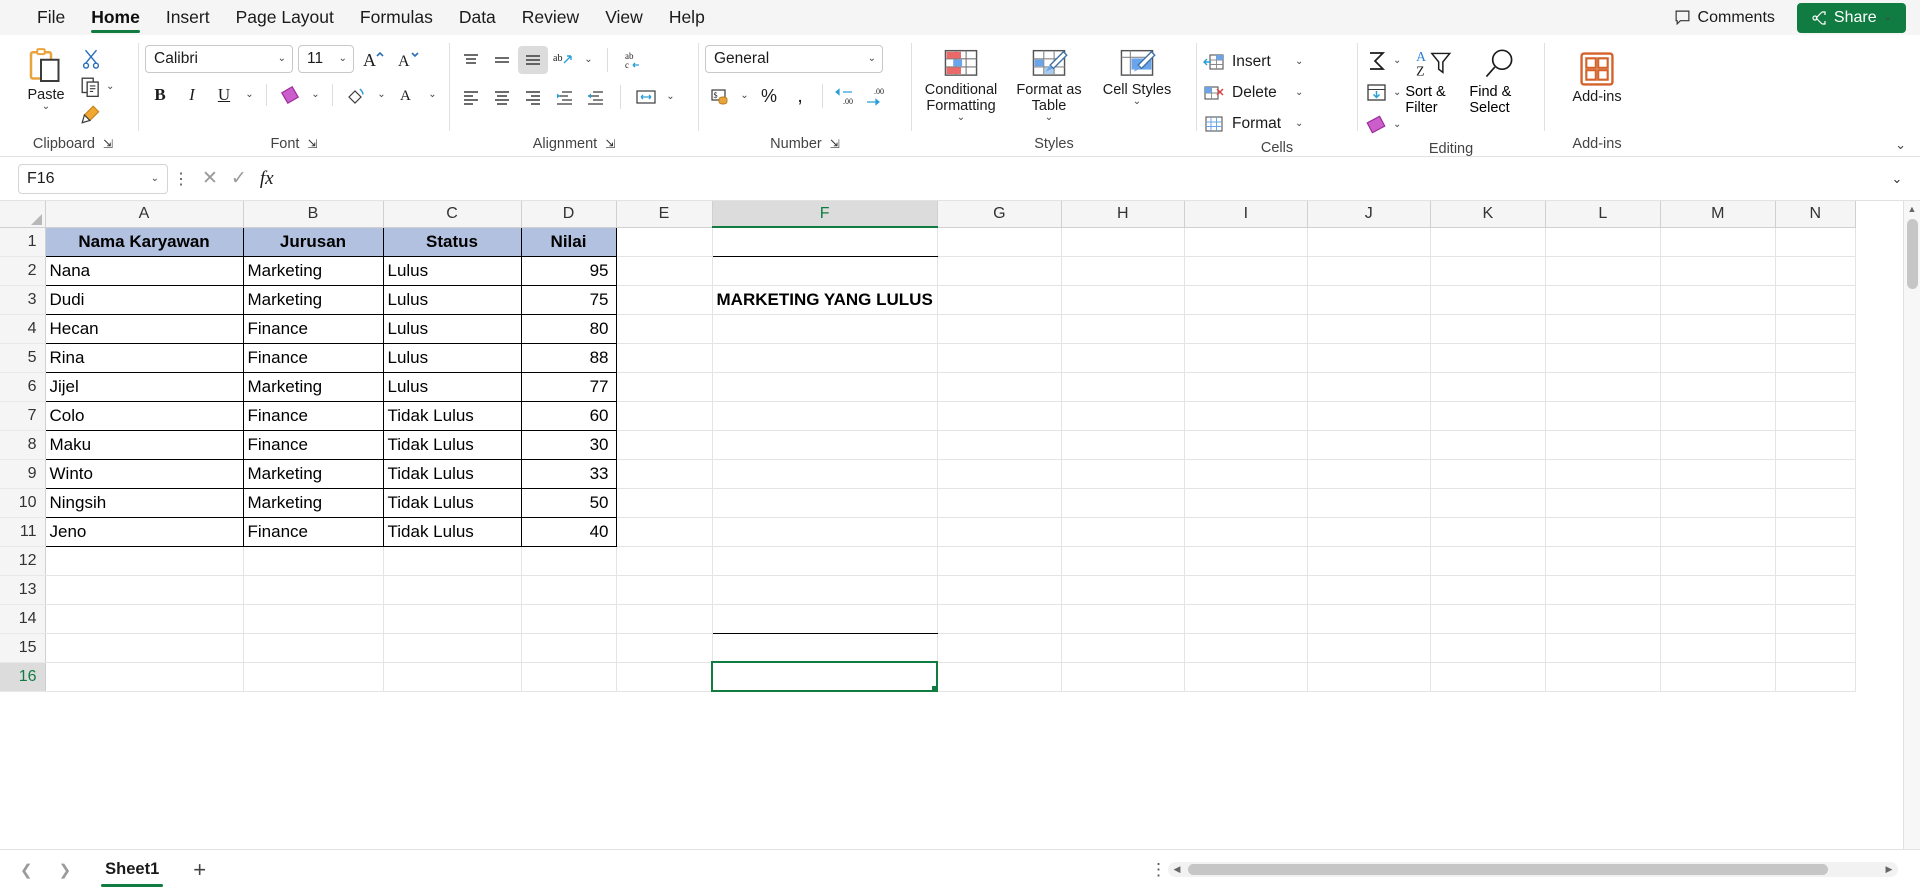  What do you see at coordinates (97, 115) in the screenshot?
I see `format-painter-button` at bounding box center [97, 115].